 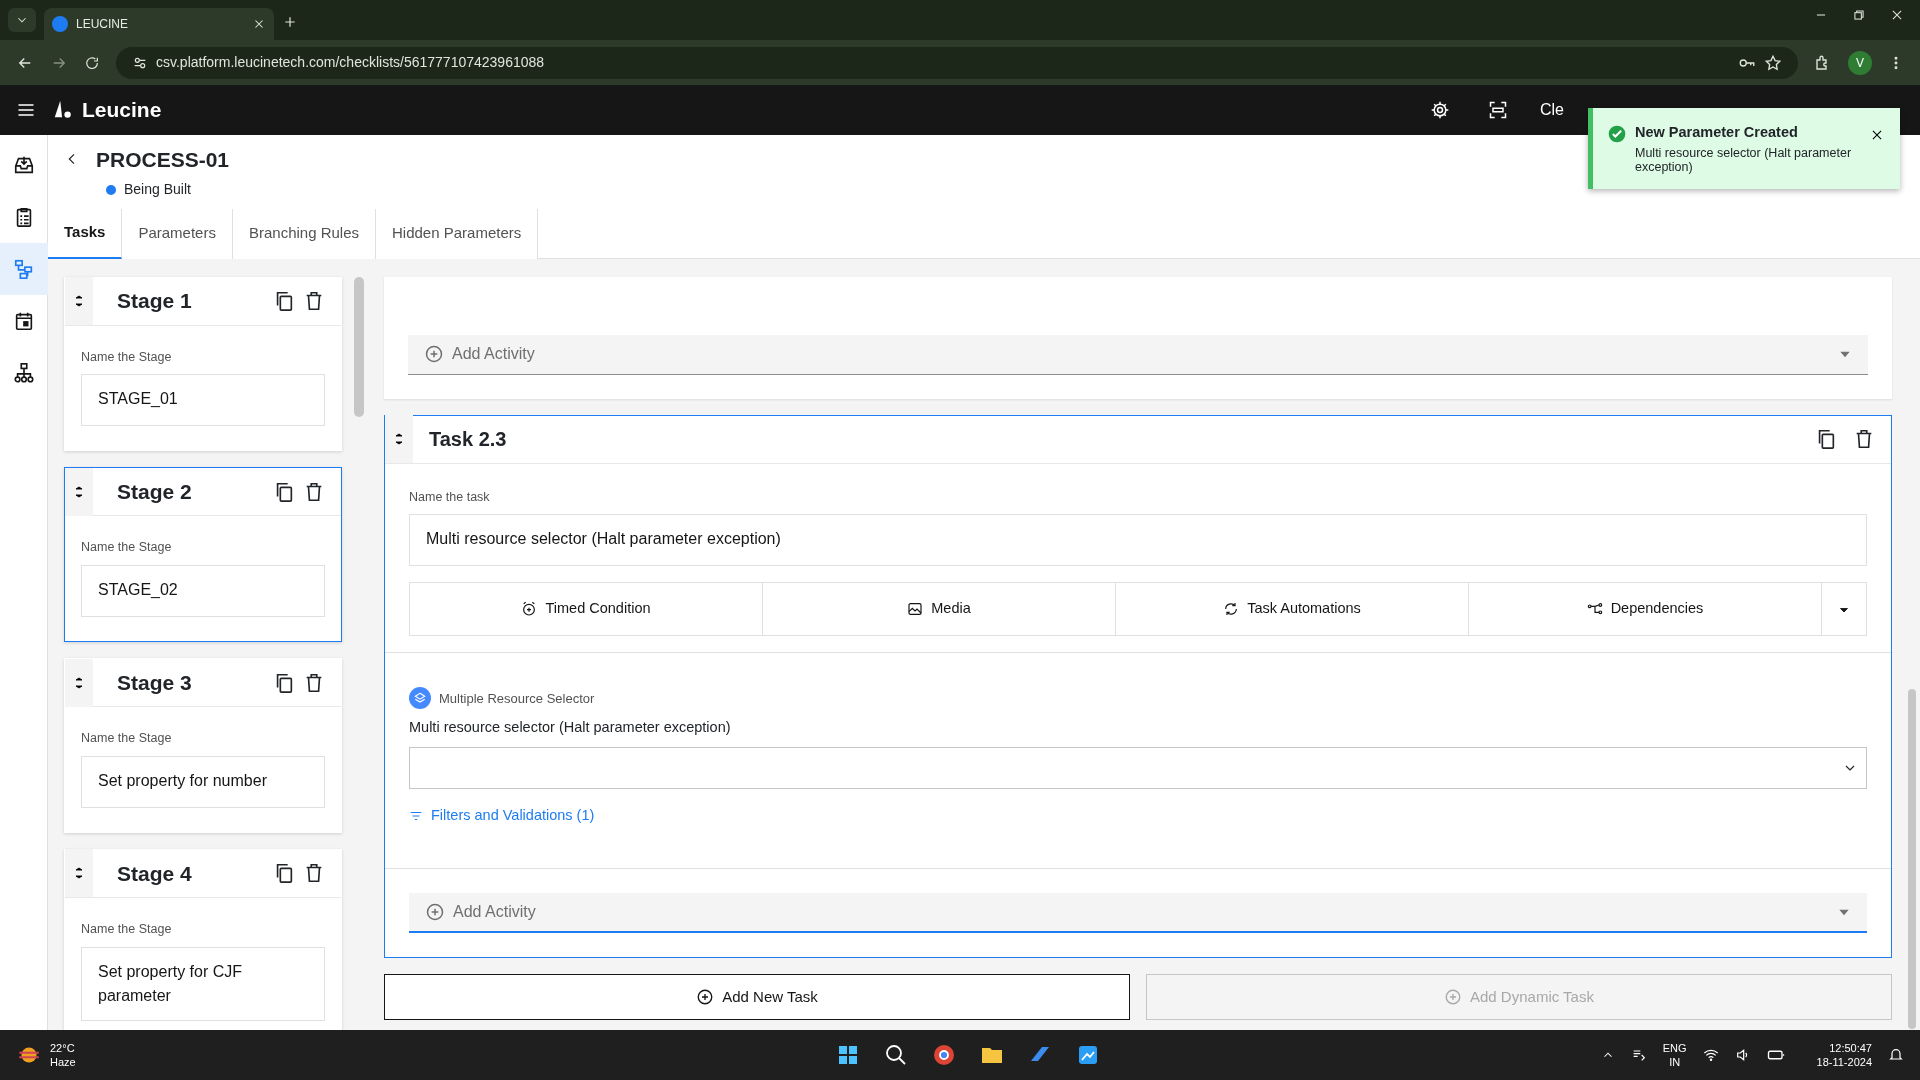 What do you see at coordinates (22, 20) in the screenshot?
I see `tab-list-button` at bounding box center [22, 20].